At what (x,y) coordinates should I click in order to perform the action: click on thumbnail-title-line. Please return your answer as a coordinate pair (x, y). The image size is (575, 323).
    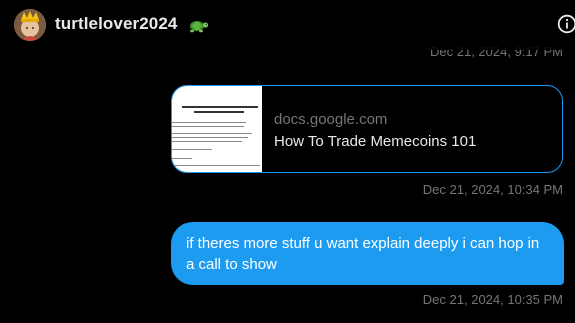
    Looking at the image, I should click on (220, 107).